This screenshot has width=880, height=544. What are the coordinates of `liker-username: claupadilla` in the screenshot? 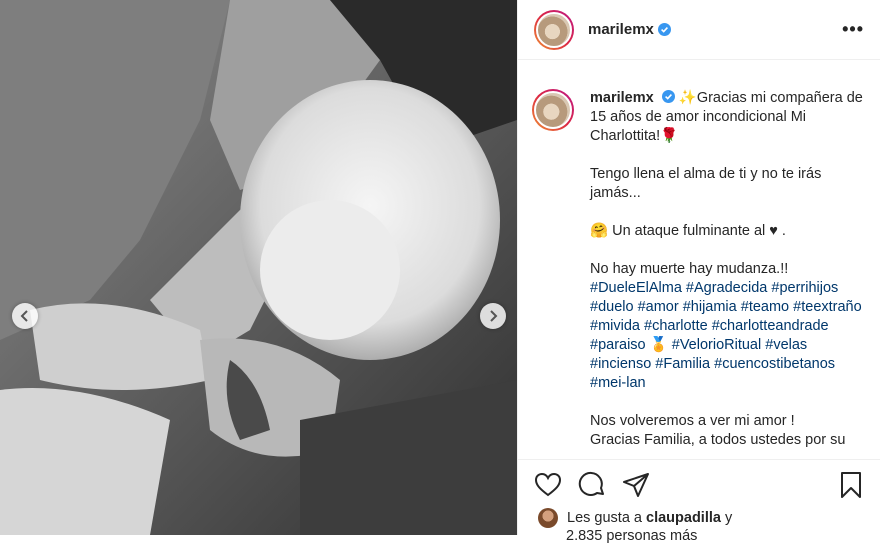 It's located at (683, 518).